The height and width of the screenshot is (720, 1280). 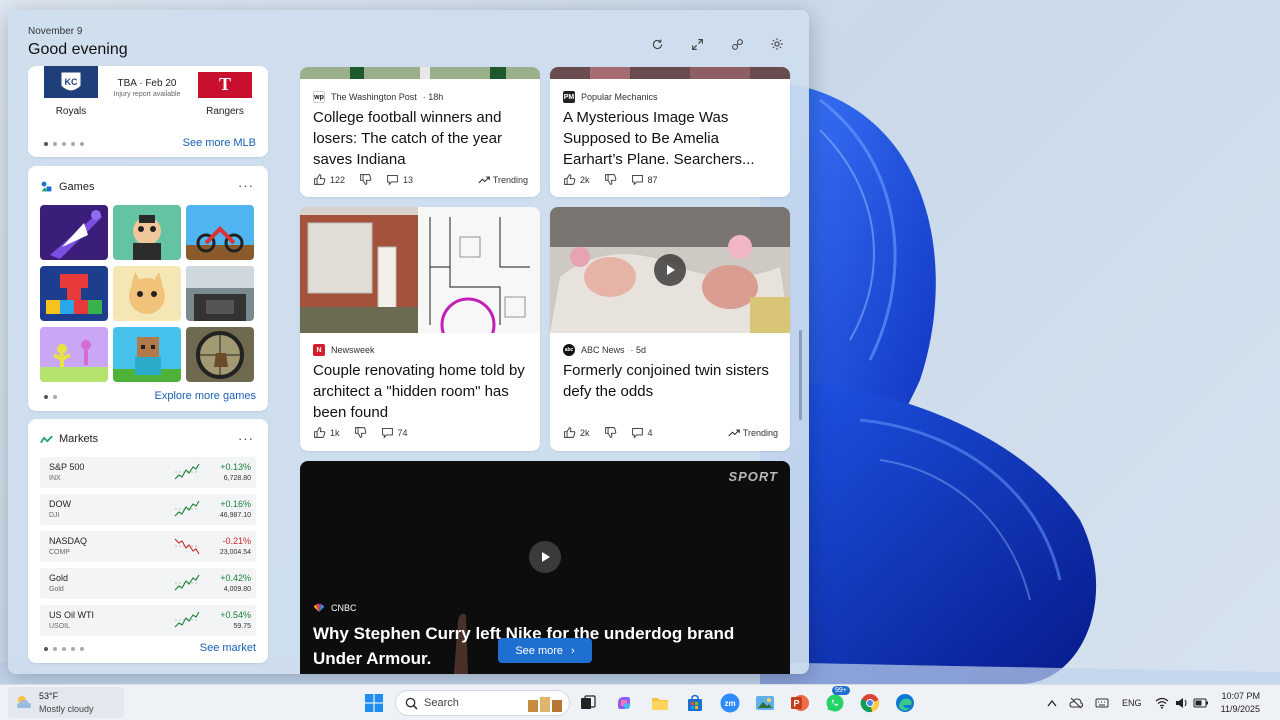 What do you see at coordinates (765, 703) in the screenshot?
I see `photos-app-button` at bounding box center [765, 703].